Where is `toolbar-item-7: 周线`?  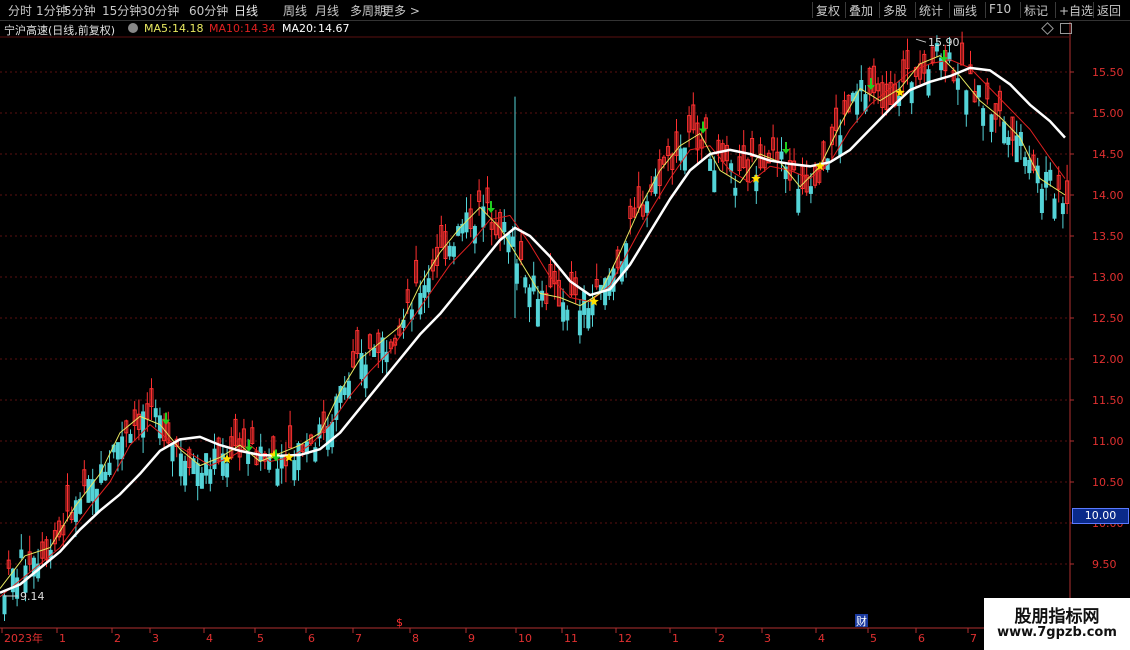
toolbar-item-7: 周线 is located at coordinates (295, 10).